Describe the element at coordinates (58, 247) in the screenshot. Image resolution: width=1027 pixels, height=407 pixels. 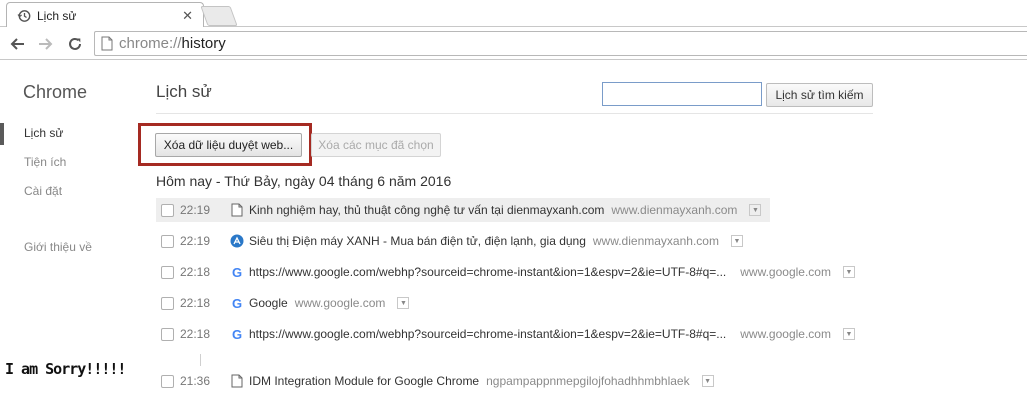
I see `sidebar-item-about: Giới thiệu về` at that location.